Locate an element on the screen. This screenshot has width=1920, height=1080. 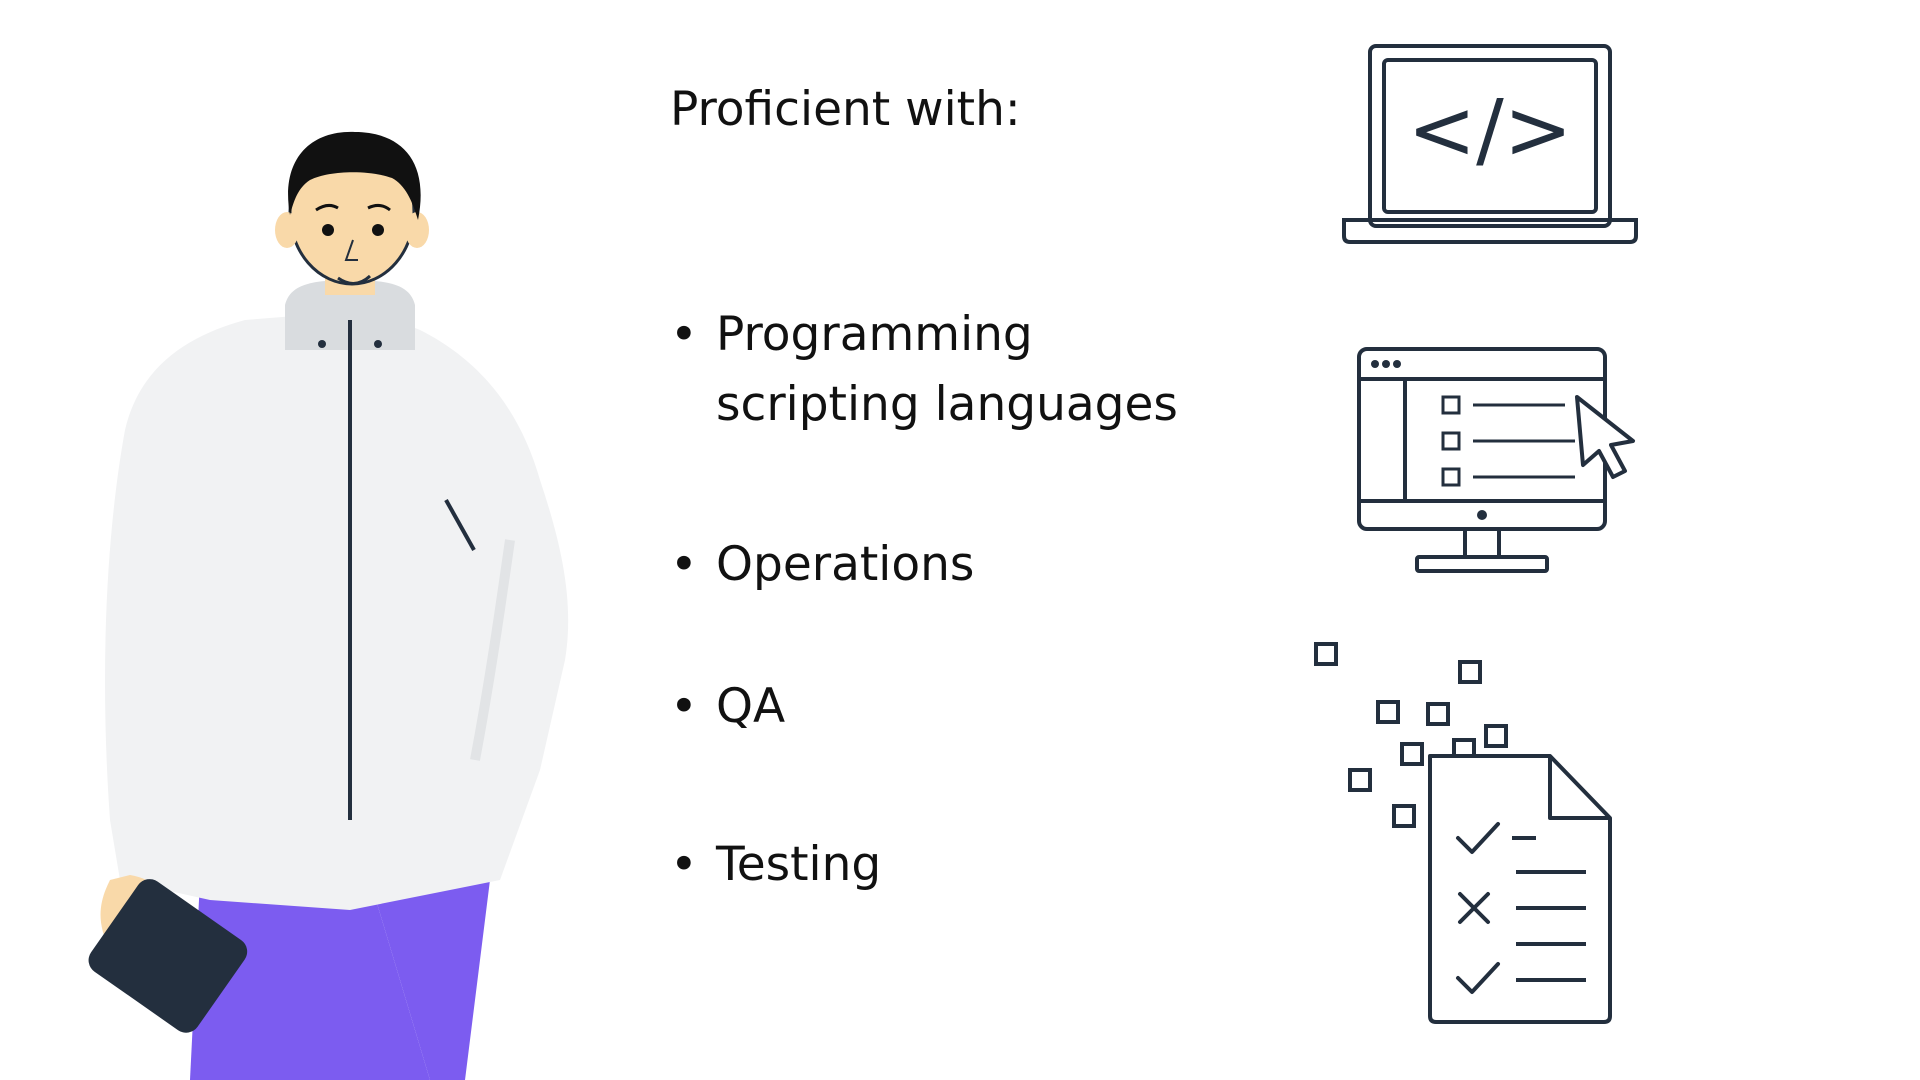
laptop-code-icon: </> is located at coordinates (1490, 144).